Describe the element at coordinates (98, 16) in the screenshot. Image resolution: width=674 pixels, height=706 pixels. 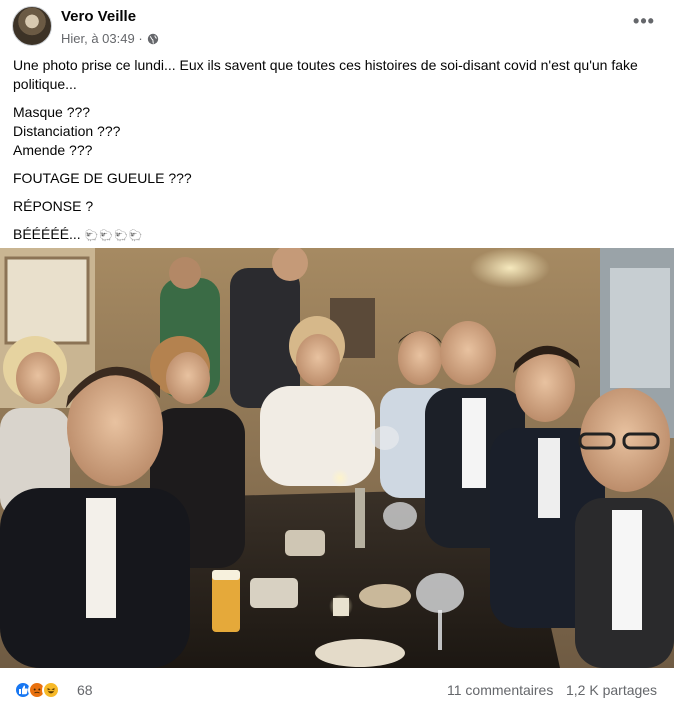
I see `author-name: Vero Veille` at that location.